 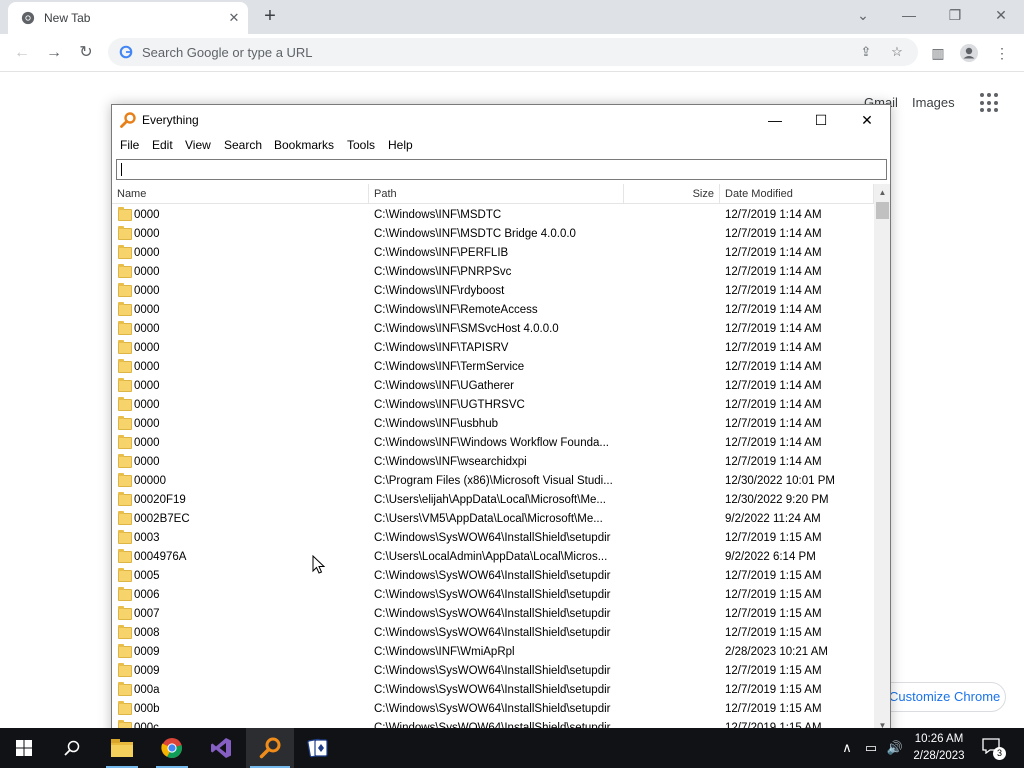 I want to click on column-header-size: Size, so click(x=672, y=194).